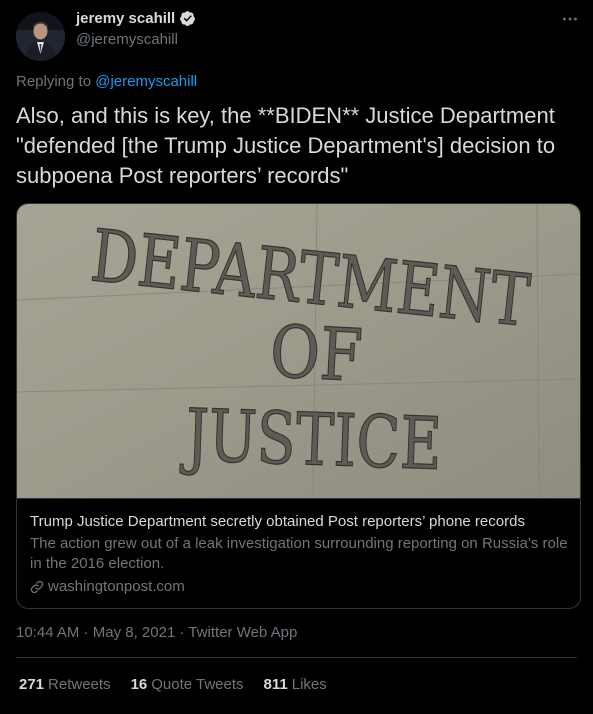  What do you see at coordinates (37, 587) in the screenshot?
I see `link-icon` at bounding box center [37, 587].